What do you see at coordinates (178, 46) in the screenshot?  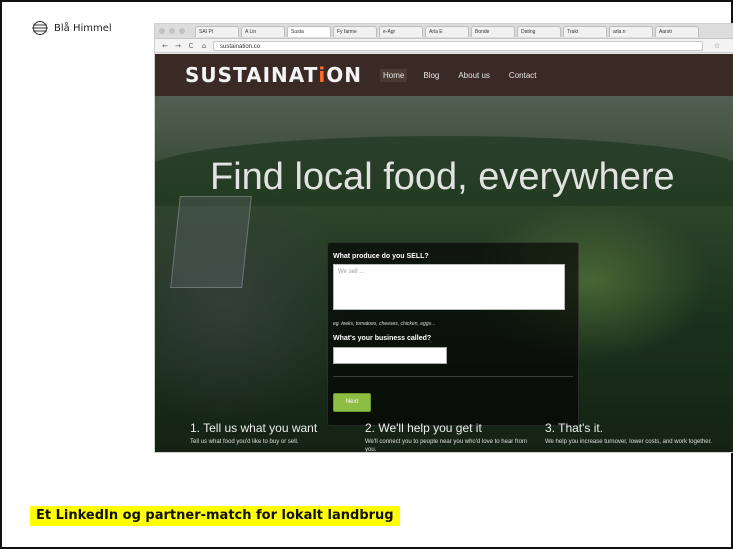 I see `forward-icon: →` at bounding box center [178, 46].